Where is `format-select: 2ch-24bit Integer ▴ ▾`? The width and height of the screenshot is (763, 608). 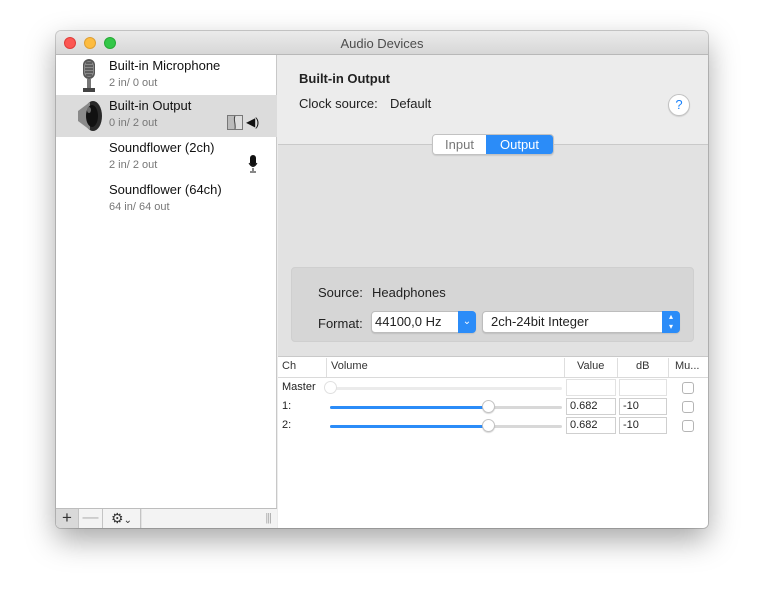 format-select: 2ch-24bit Integer ▴ ▾ is located at coordinates (581, 322).